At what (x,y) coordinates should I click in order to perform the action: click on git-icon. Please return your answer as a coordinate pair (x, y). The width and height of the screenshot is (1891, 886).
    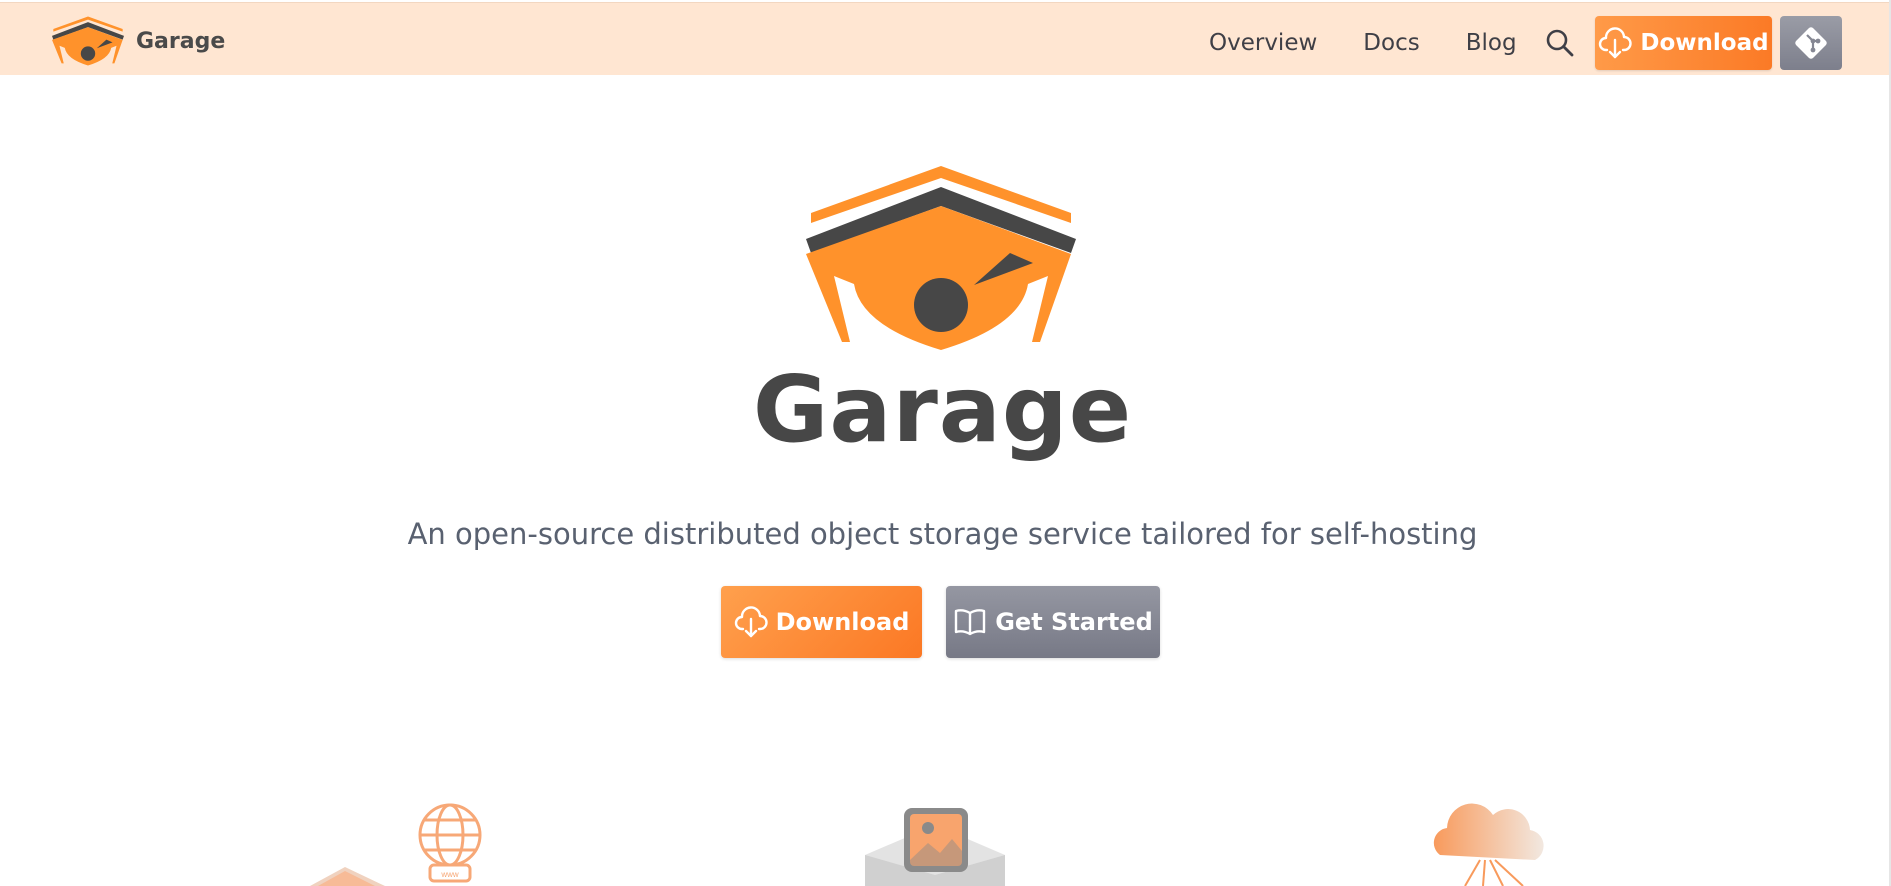
    Looking at the image, I should click on (1811, 43).